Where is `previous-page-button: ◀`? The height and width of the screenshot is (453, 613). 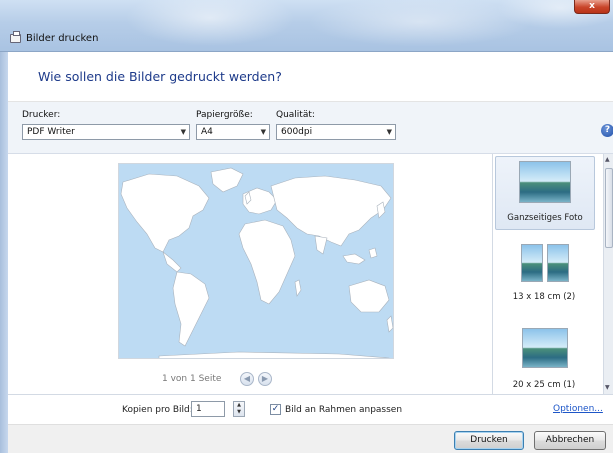 previous-page-button: ◀ is located at coordinates (247, 379).